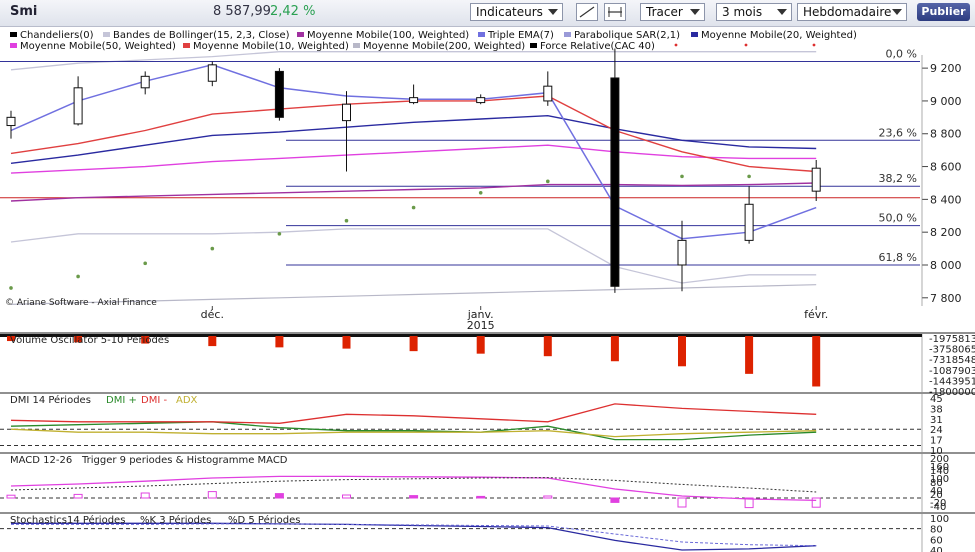  What do you see at coordinates (946, 232) in the screenshot?
I see `price-ytick-label-5: 8 200` at bounding box center [946, 232].